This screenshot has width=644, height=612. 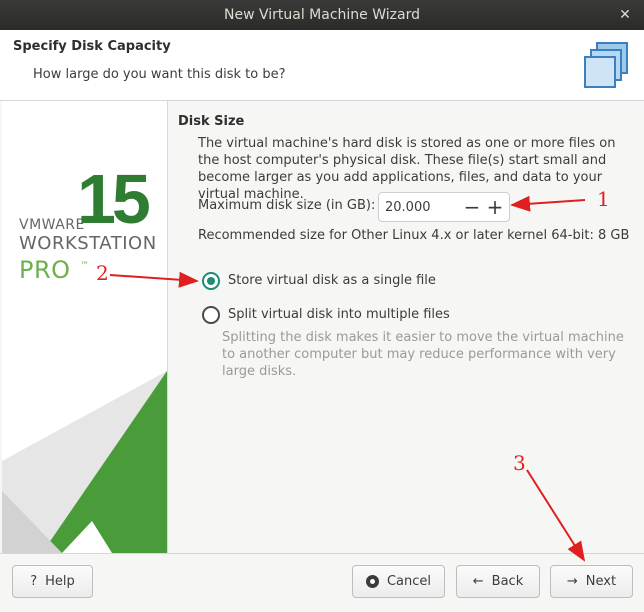 What do you see at coordinates (572, 581) in the screenshot?
I see `next-arrow-icon: →` at bounding box center [572, 581].